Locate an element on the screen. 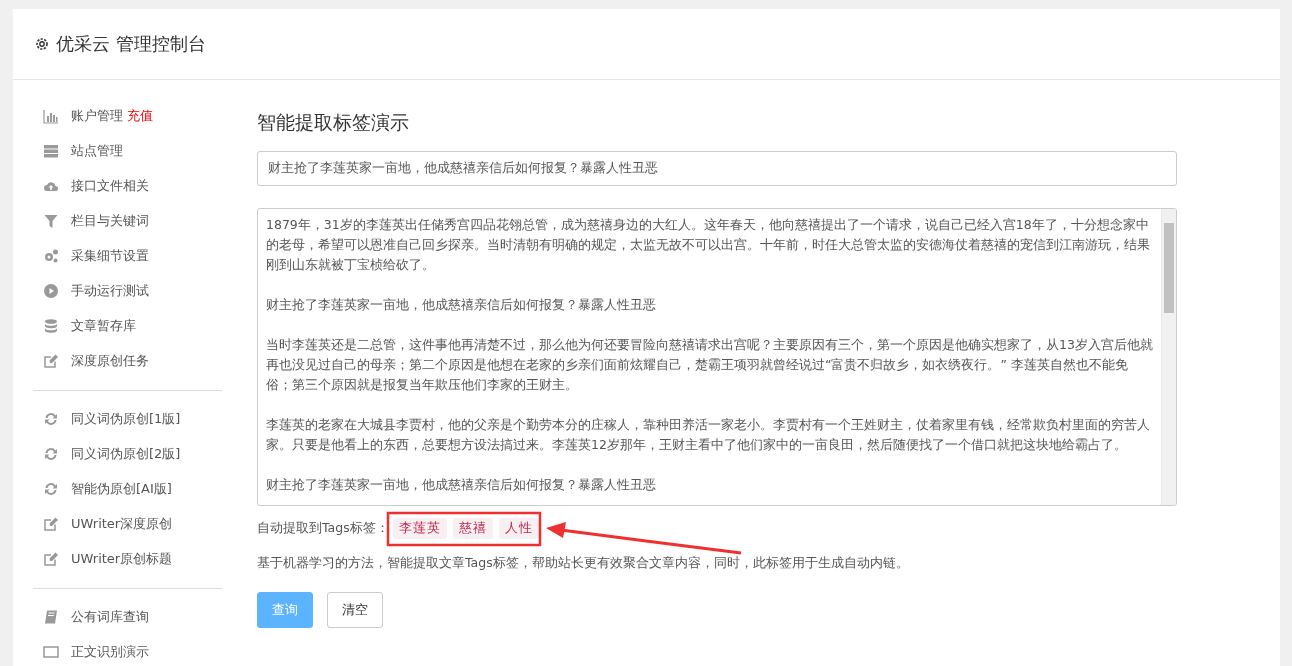 This screenshot has width=1292, height=666. sidebar-item: 同义词伪原创[1版] is located at coordinates (126, 418).